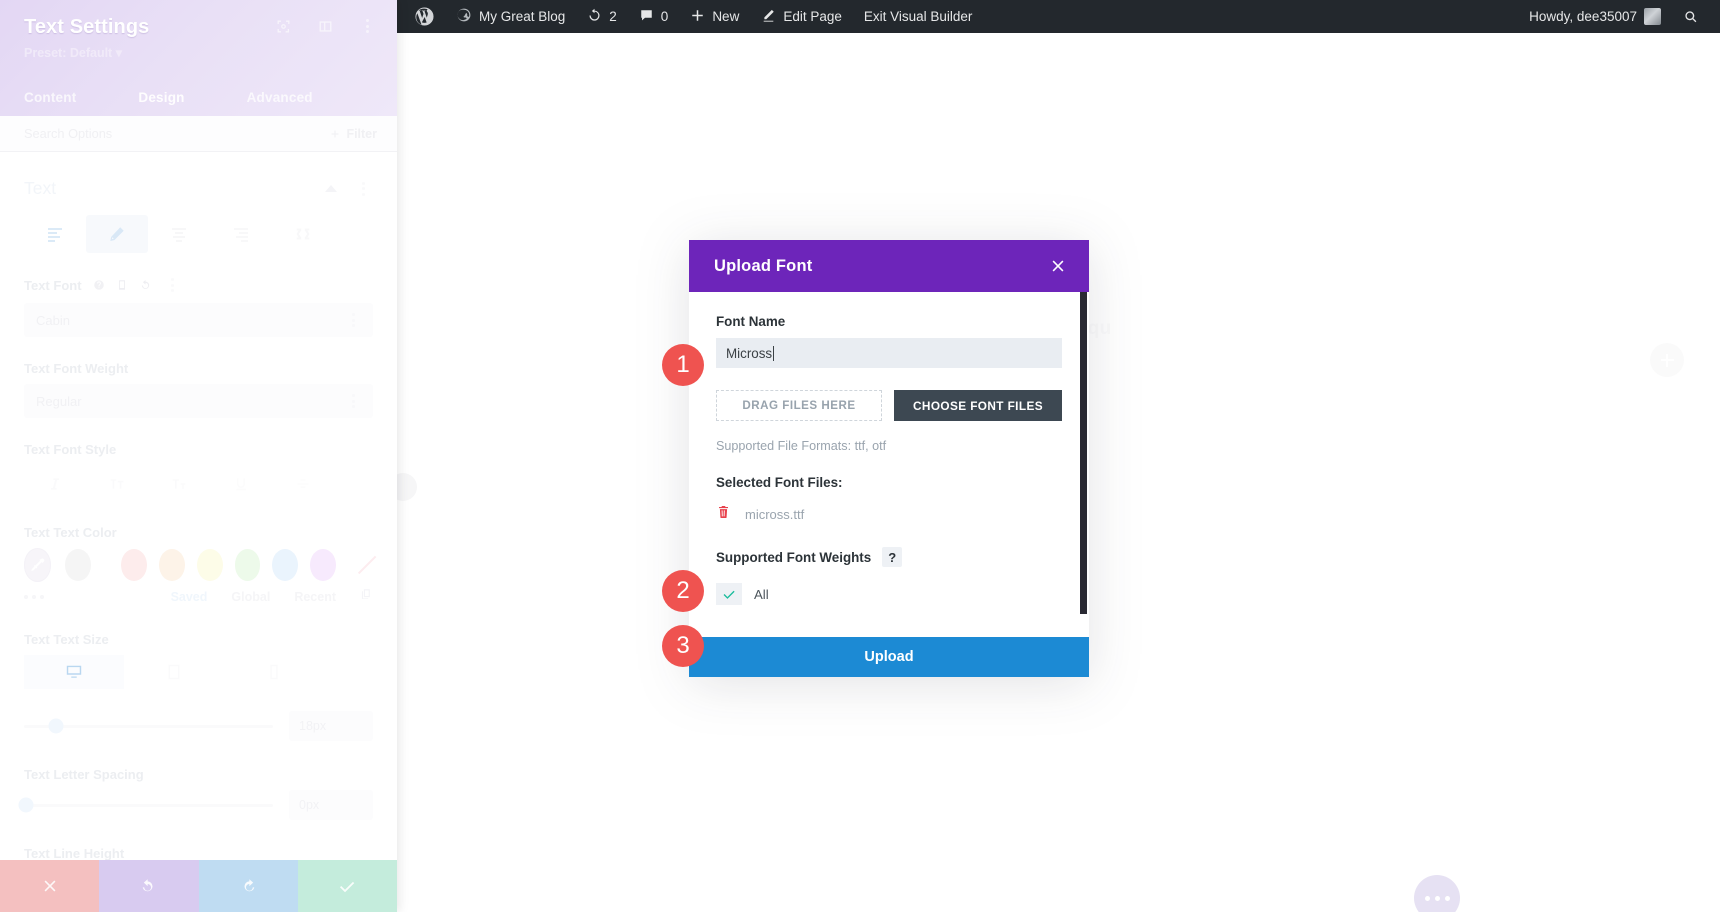 The height and width of the screenshot is (912, 1720). What do you see at coordinates (198, 180) in the screenshot?
I see `section-text: Text` at bounding box center [198, 180].